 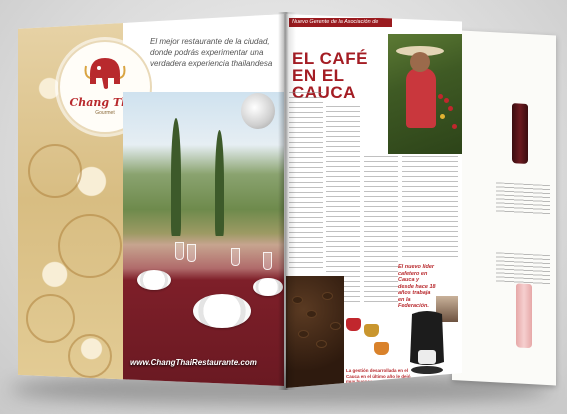 What do you see at coordinates (193, 362) in the screenshot?
I see `restaurant-website: www.ChangThaiRestaurante.com` at bounding box center [193, 362].